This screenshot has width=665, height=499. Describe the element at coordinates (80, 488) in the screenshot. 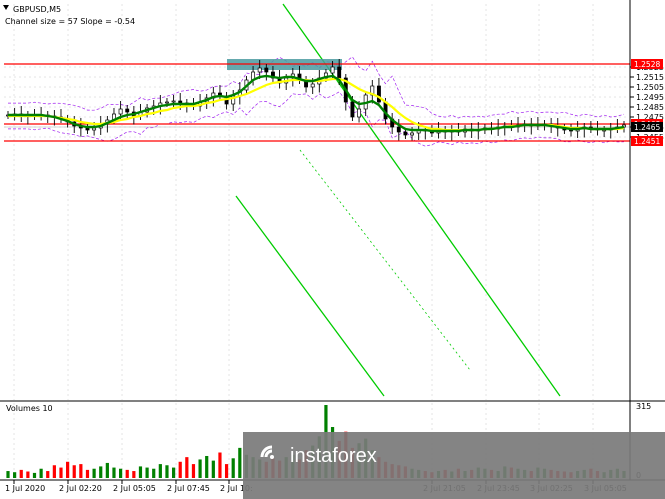

I see `time-tick-label: 2 Jul 02:20` at that location.